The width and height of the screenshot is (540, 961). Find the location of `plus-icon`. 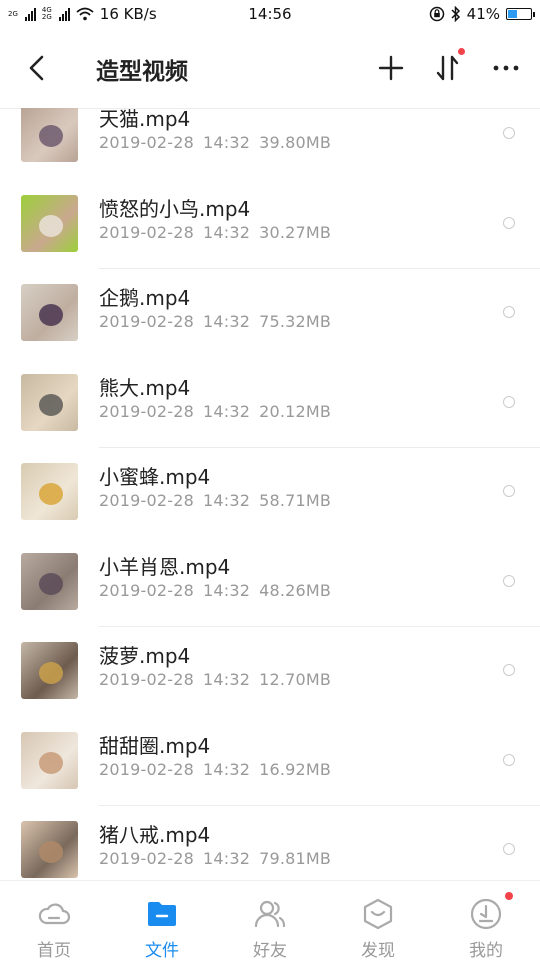

plus-icon is located at coordinates (391, 68).